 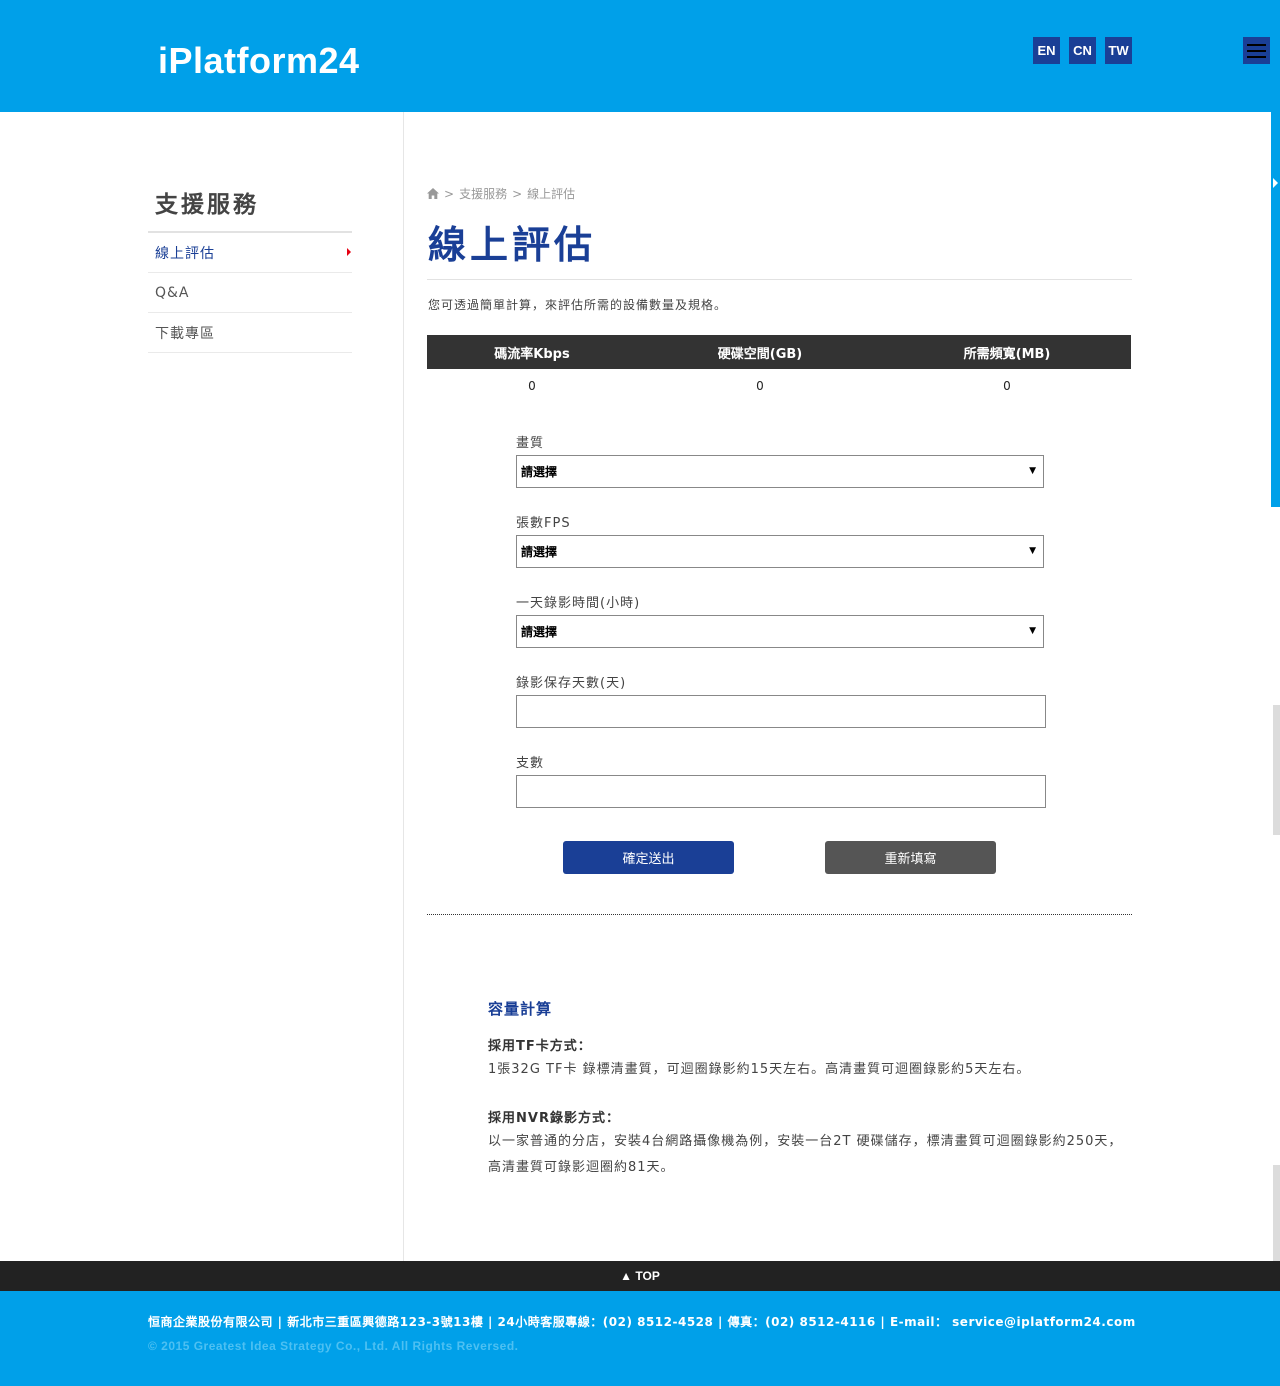 I want to click on value-bandwidth: 0, so click(x=1007, y=386).